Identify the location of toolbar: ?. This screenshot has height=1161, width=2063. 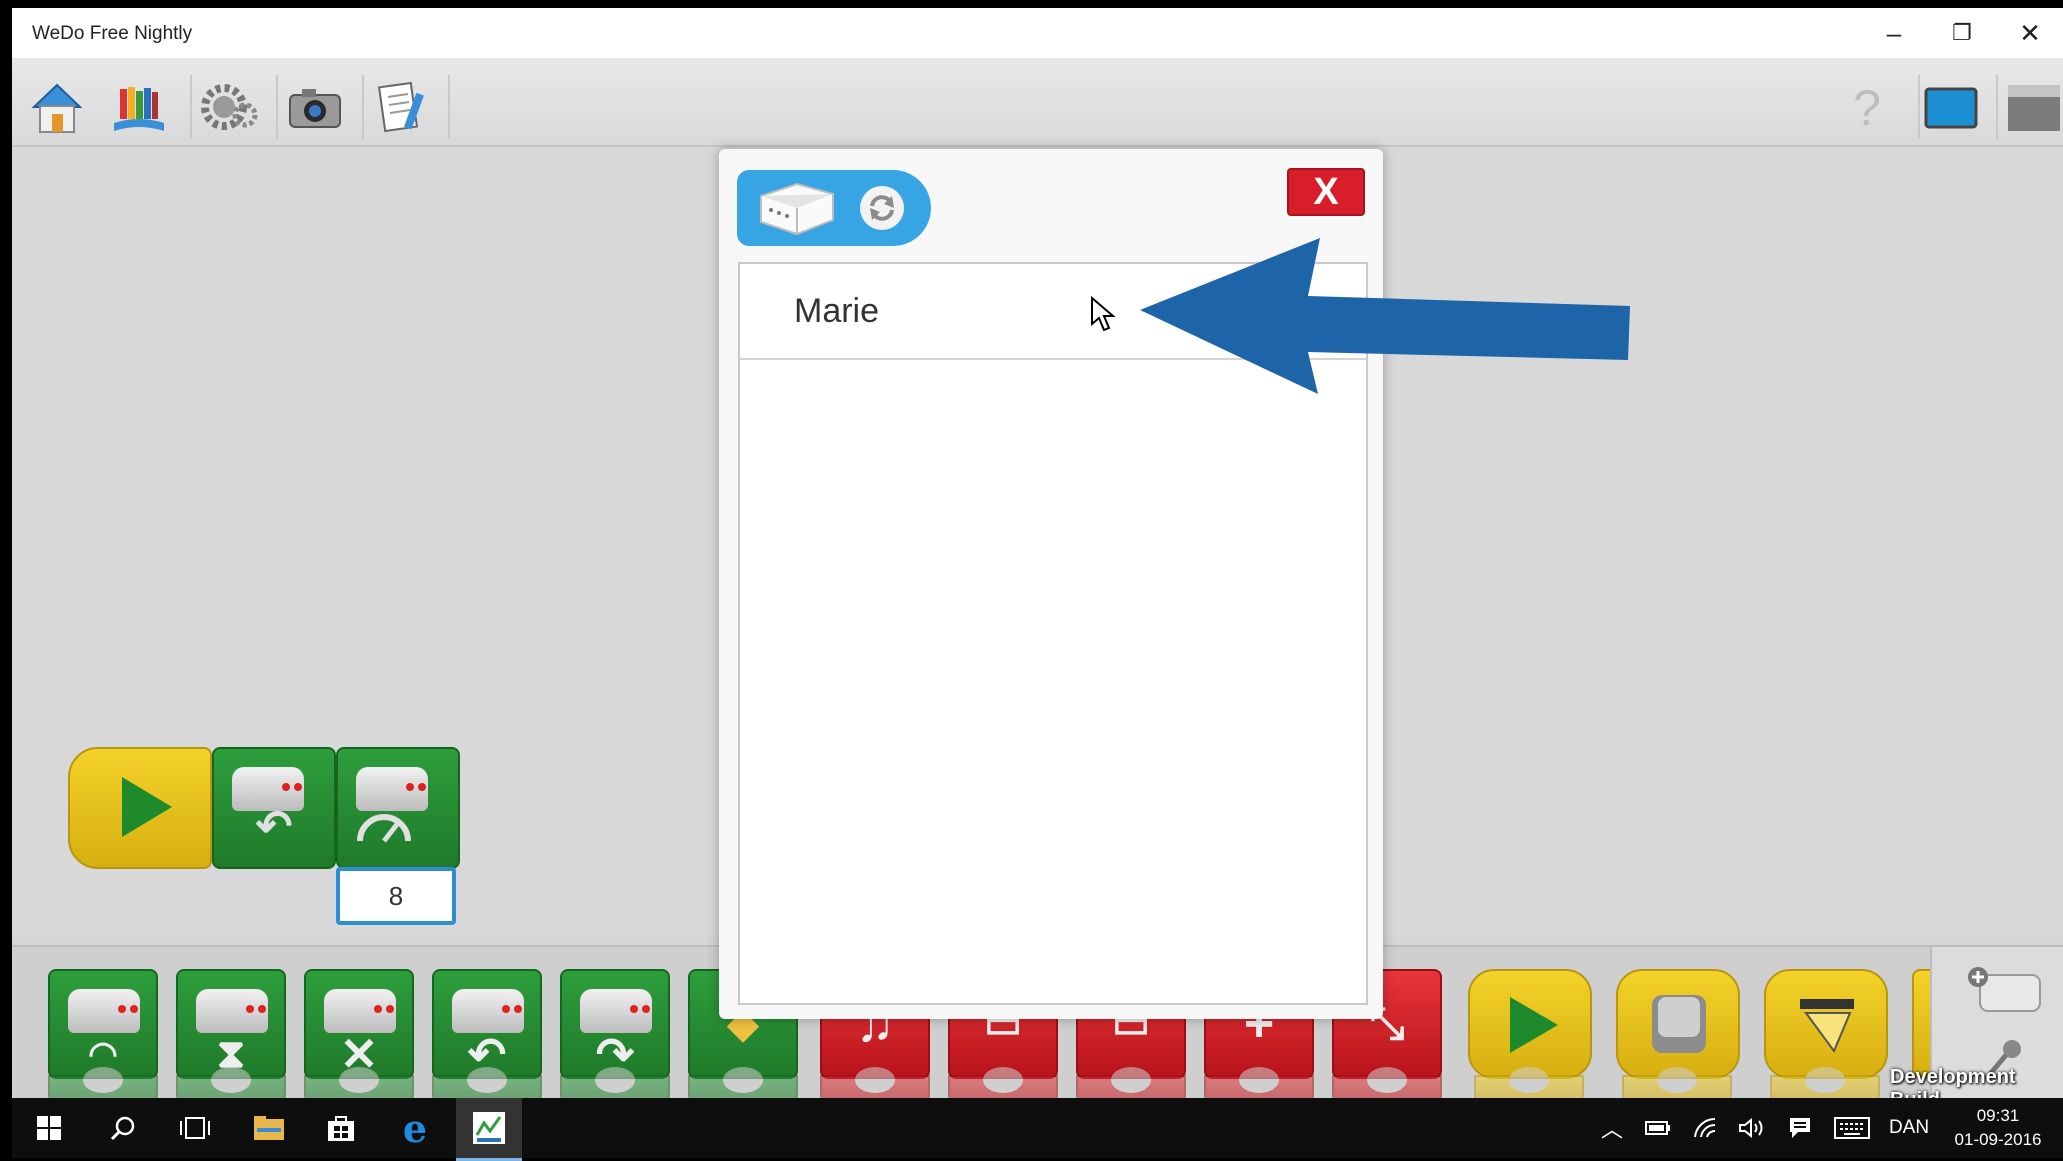
(1037, 103).